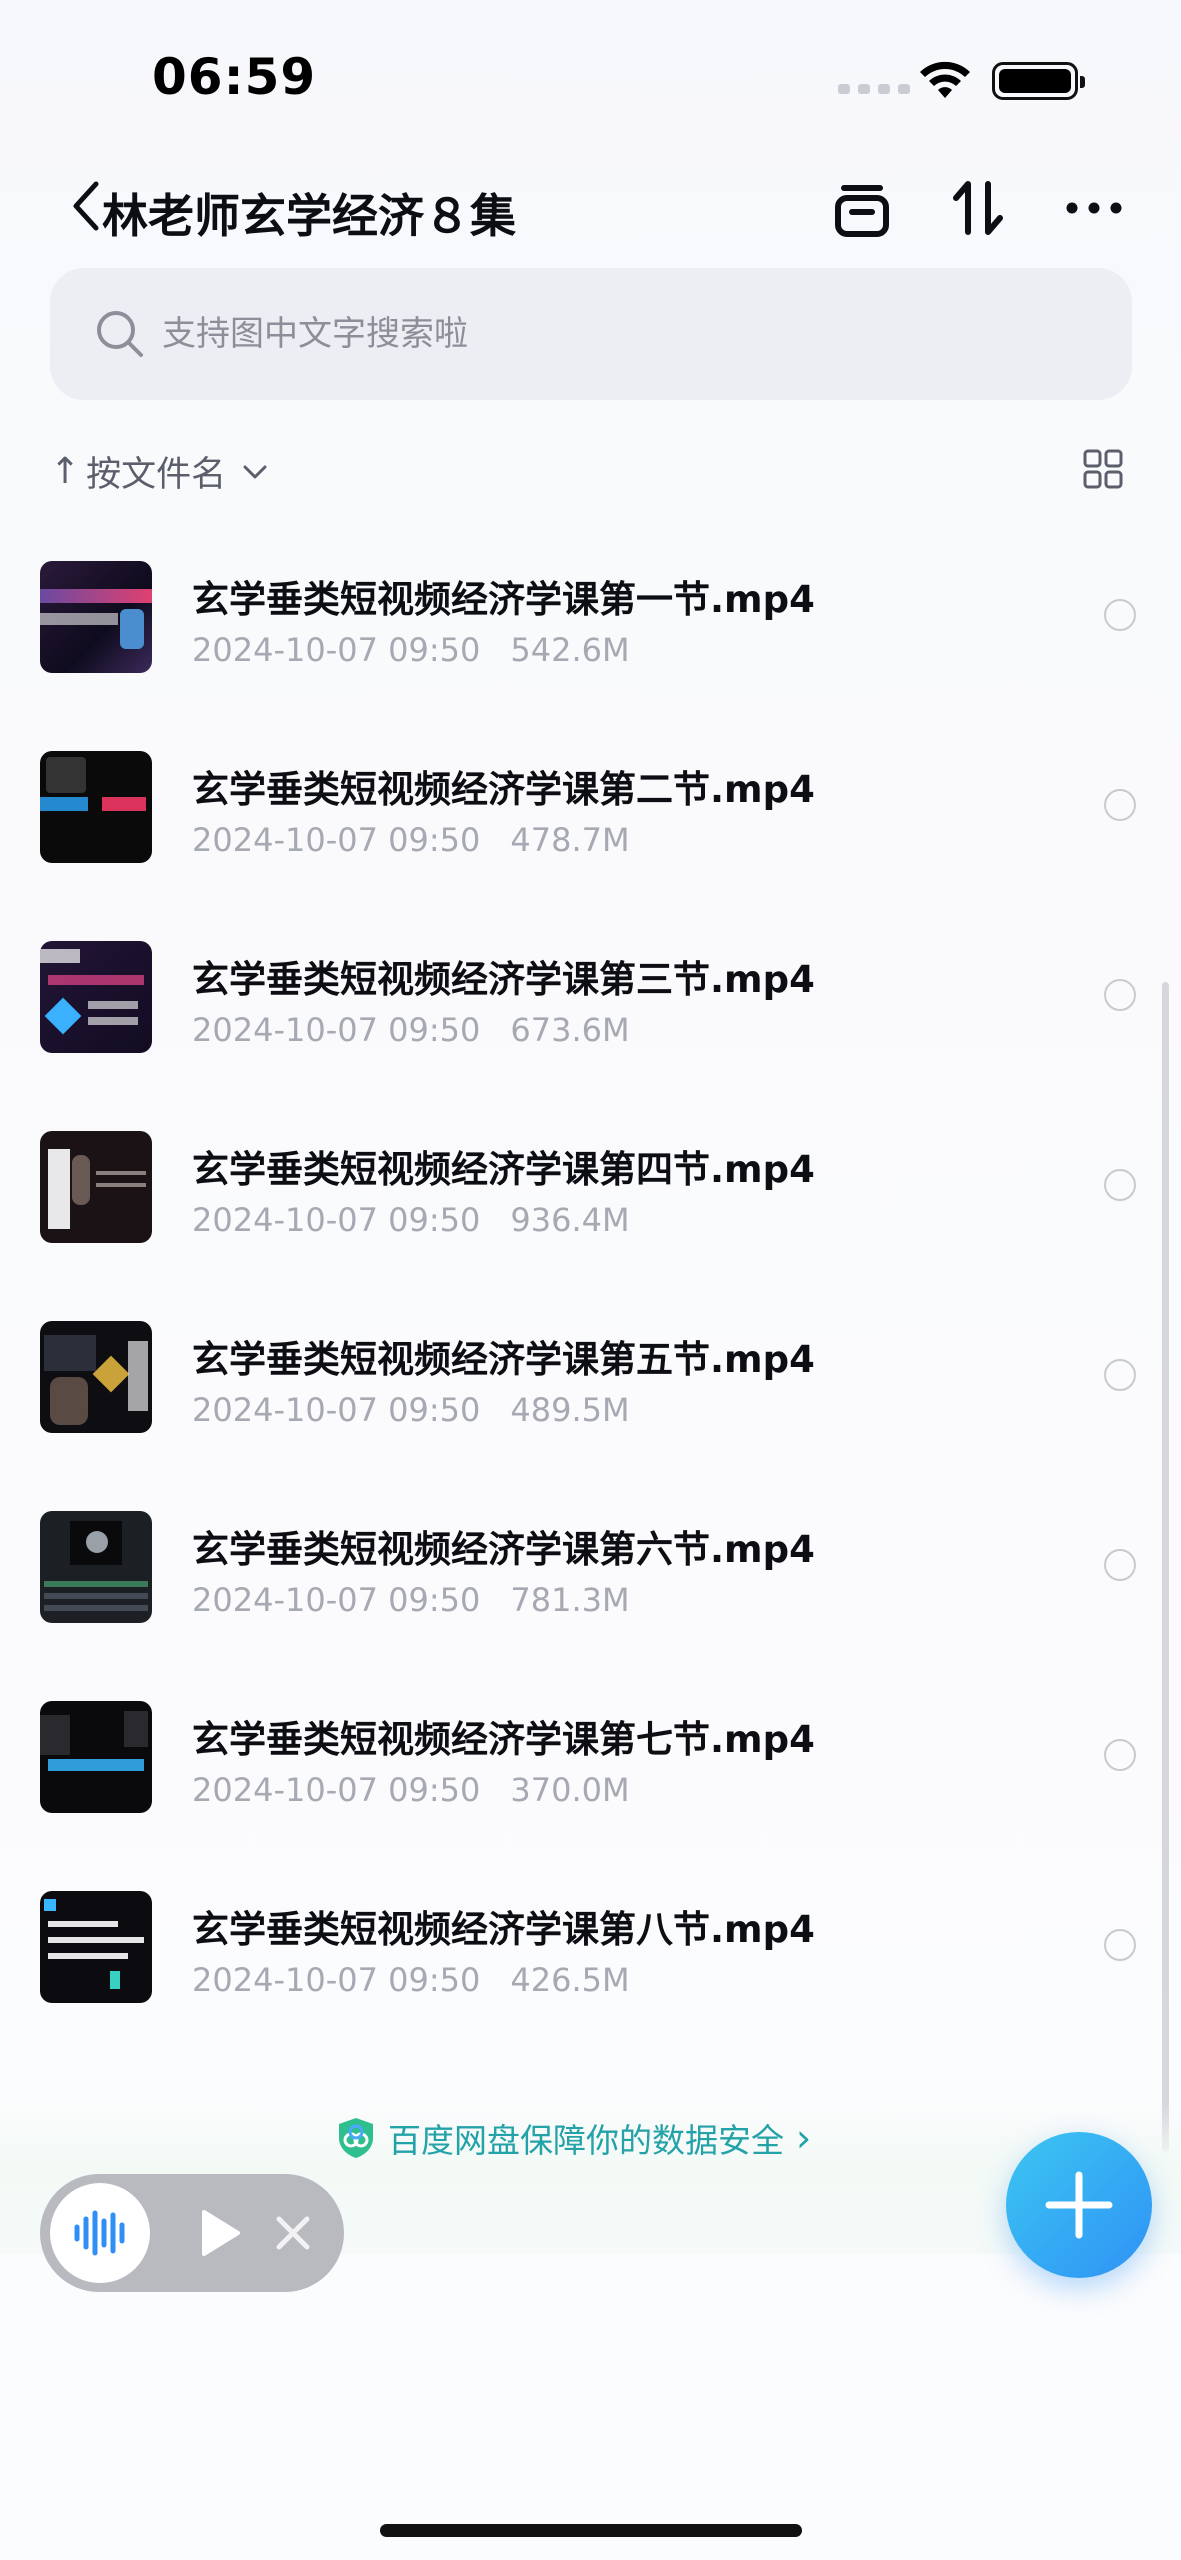 The width and height of the screenshot is (1181, 2560). What do you see at coordinates (804, 2138) in the screenshot?
I see `chevron-right-icon: ›` at bounding box center [804, 2138].